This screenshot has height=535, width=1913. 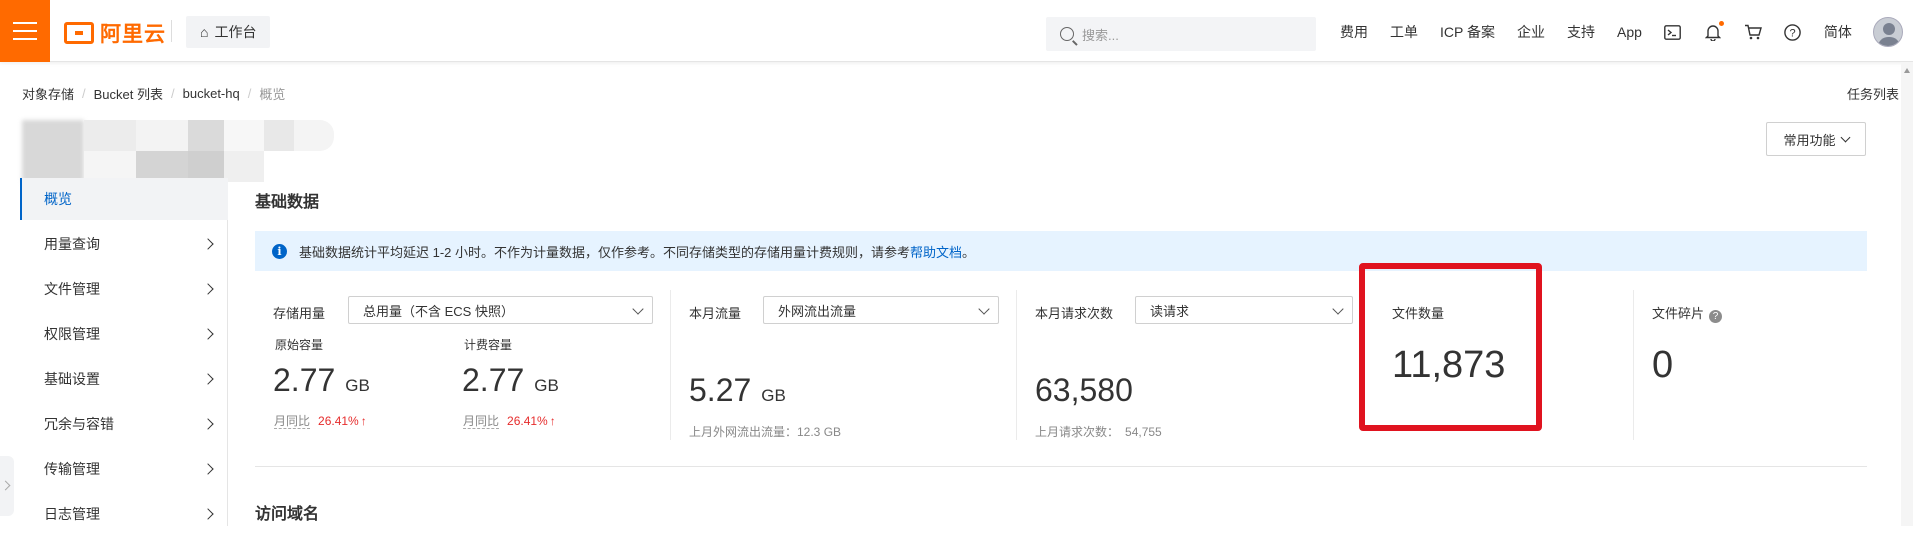 What do you see at coordinates (773, 395) in the screenshot?
I see `traffic-unit: GB` at bounding box center [773, 395].